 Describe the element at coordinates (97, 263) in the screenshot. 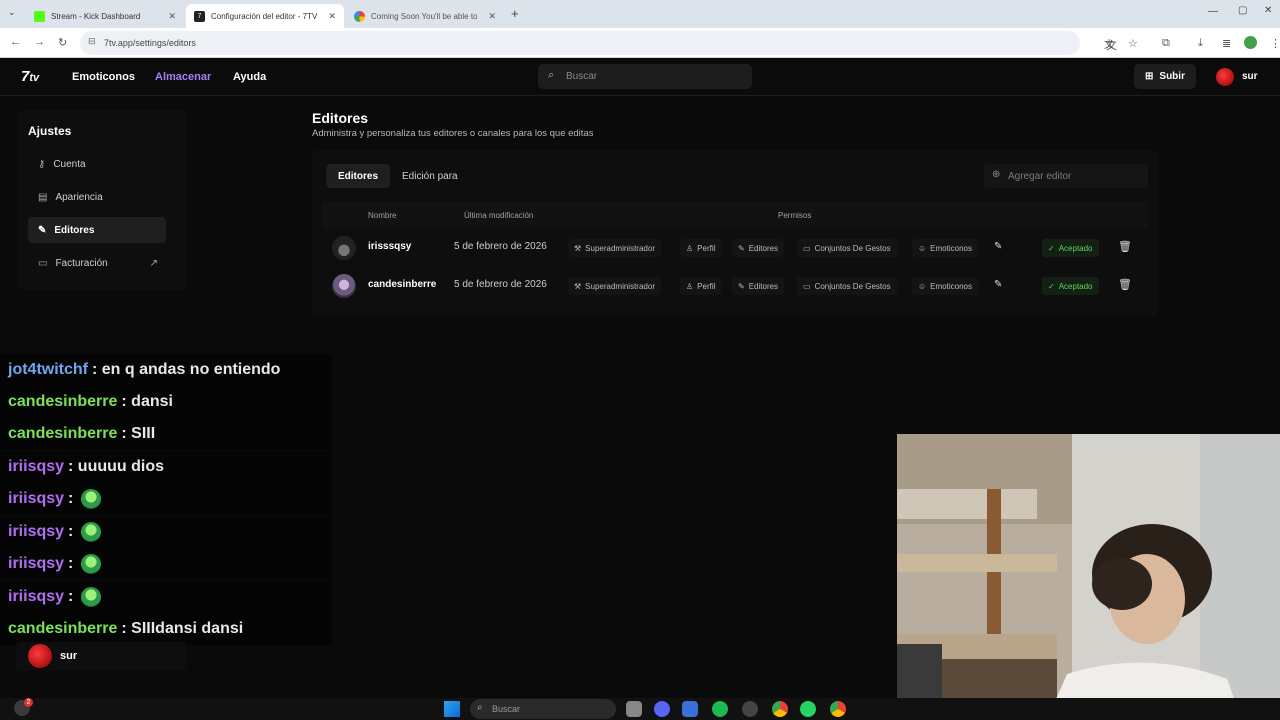

I see `sidebar-item-billing: ▭ Facturación ↗` at that location.